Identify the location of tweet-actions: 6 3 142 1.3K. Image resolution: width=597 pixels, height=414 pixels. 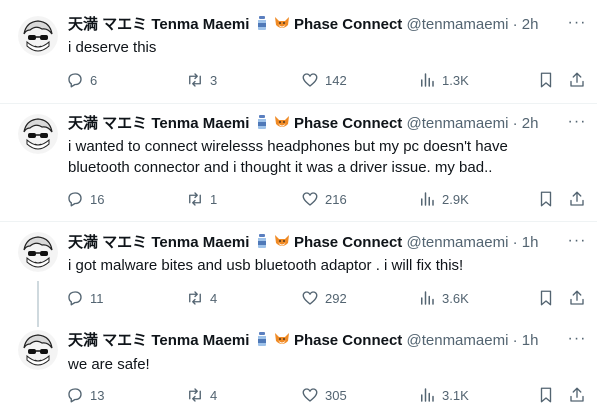
(325, 80).